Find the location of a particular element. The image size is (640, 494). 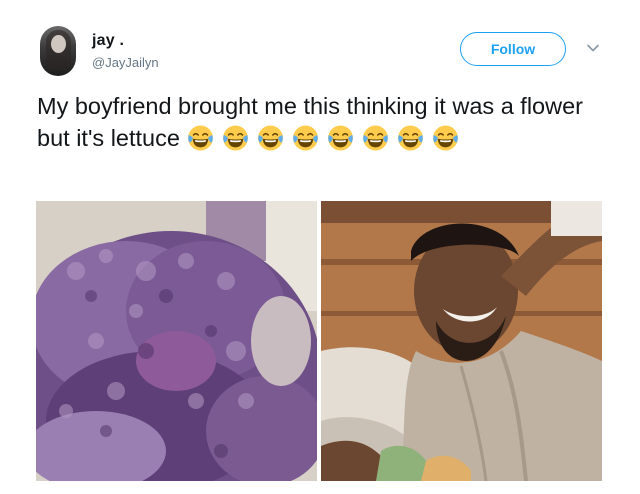

avatar is located at coordinates (58, 51).